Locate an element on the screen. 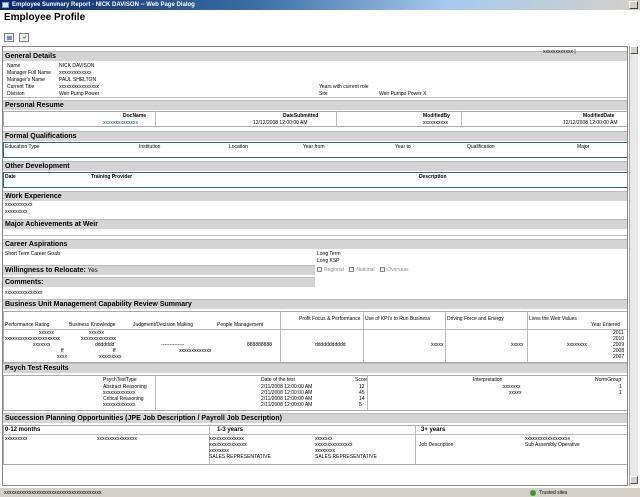  cap-r4-c8: 2007 is located at coordinates (619, 357).